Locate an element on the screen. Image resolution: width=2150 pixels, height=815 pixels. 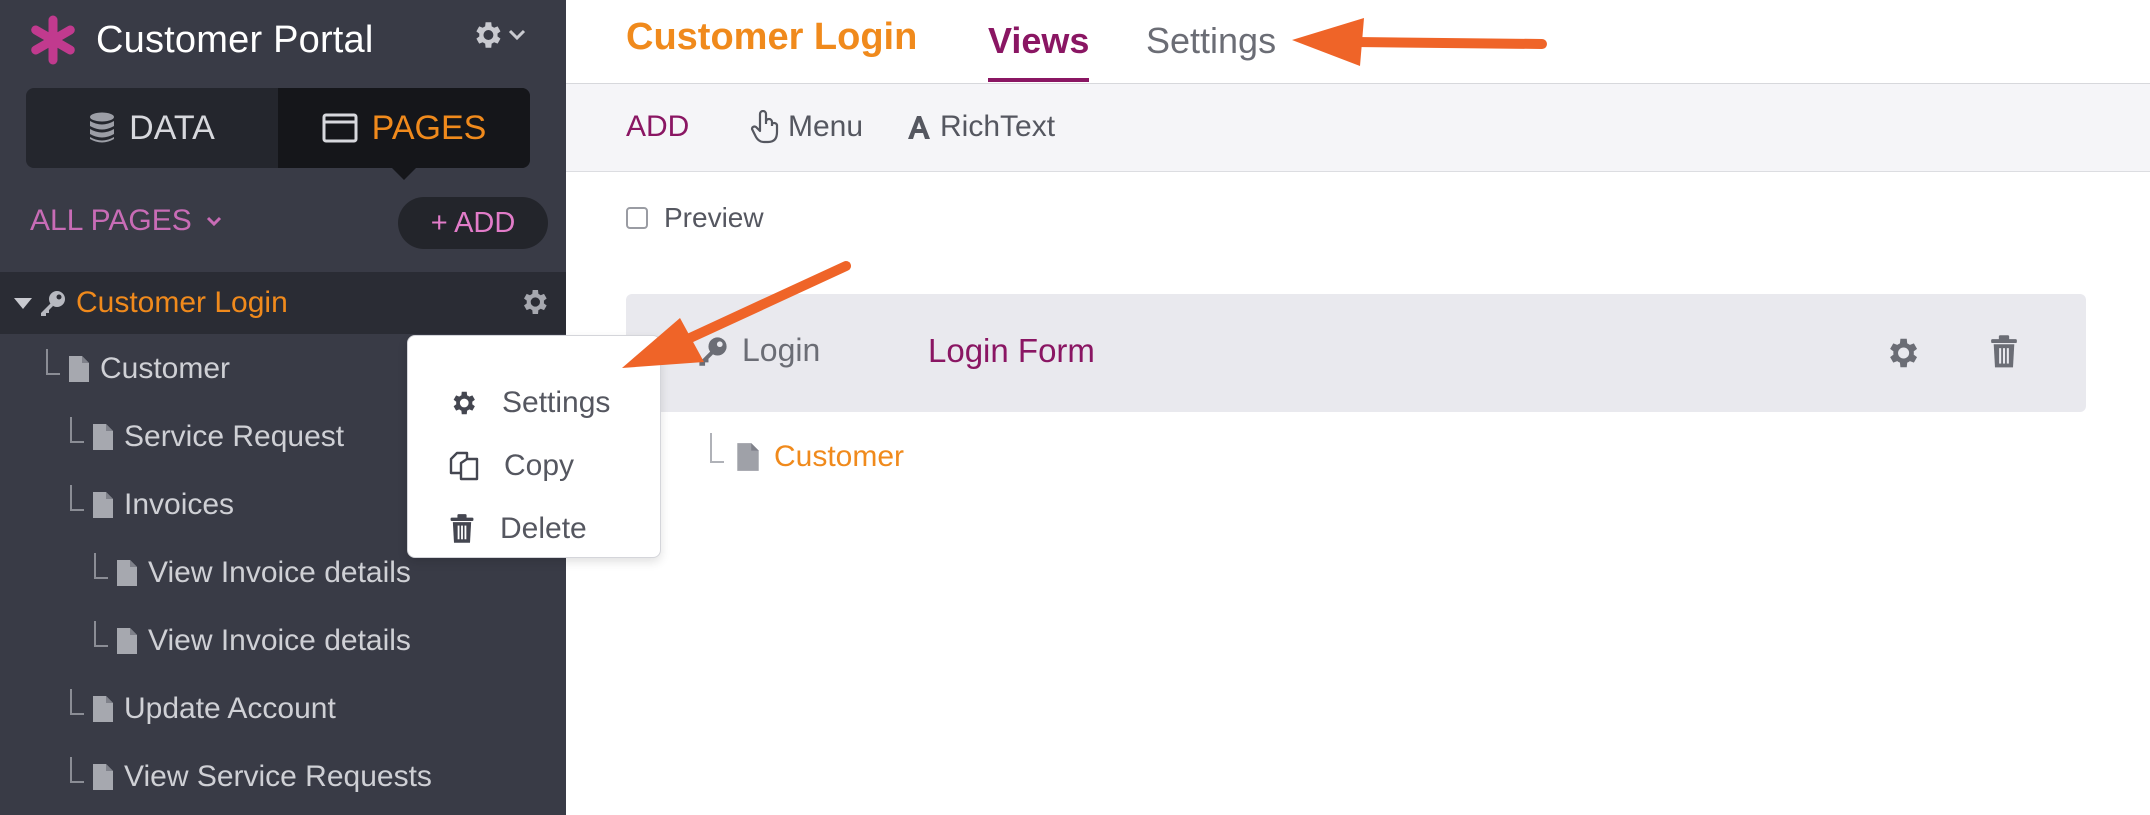
context-menu-copy: Copy is located at coordinates (511, 466).